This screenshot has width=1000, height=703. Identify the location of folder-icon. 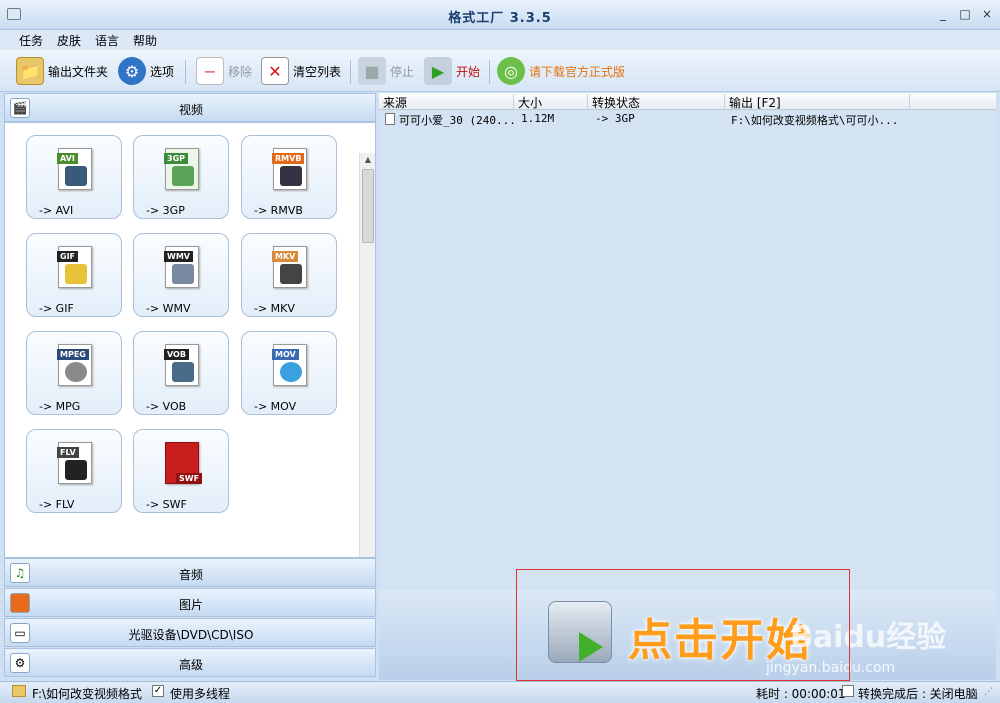
(19, 691).